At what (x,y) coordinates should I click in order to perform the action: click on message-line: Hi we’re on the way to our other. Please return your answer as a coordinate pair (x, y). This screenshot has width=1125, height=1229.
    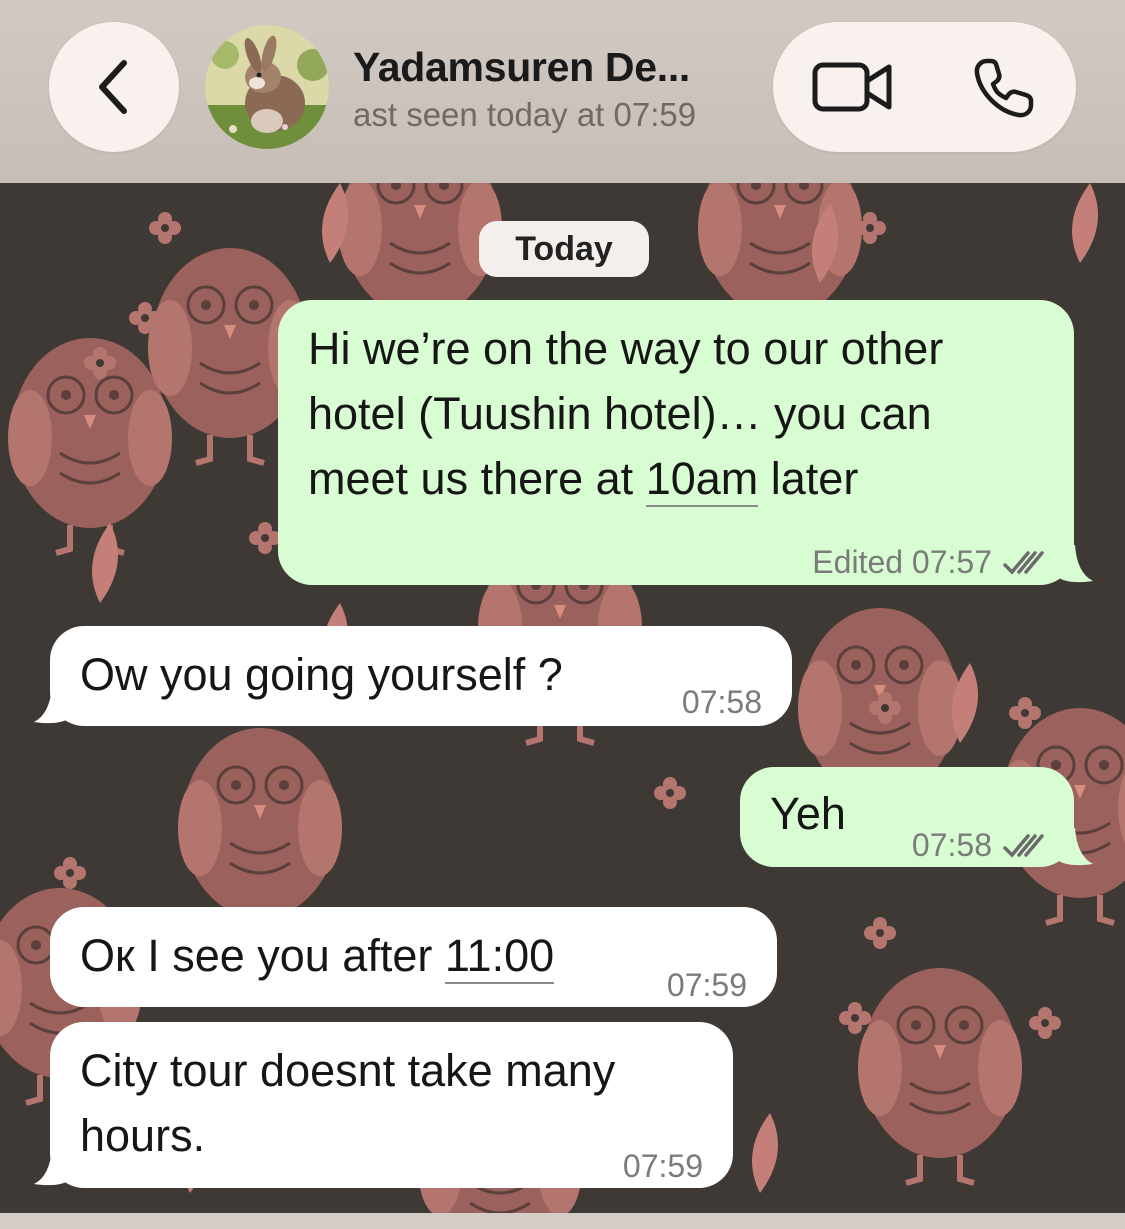
    Looking at the image, I should click on (626, 348).